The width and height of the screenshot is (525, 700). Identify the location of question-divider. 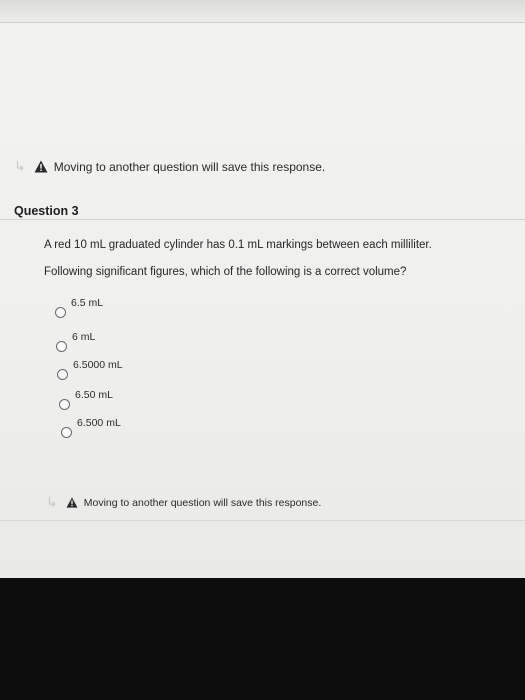
(262, 219).